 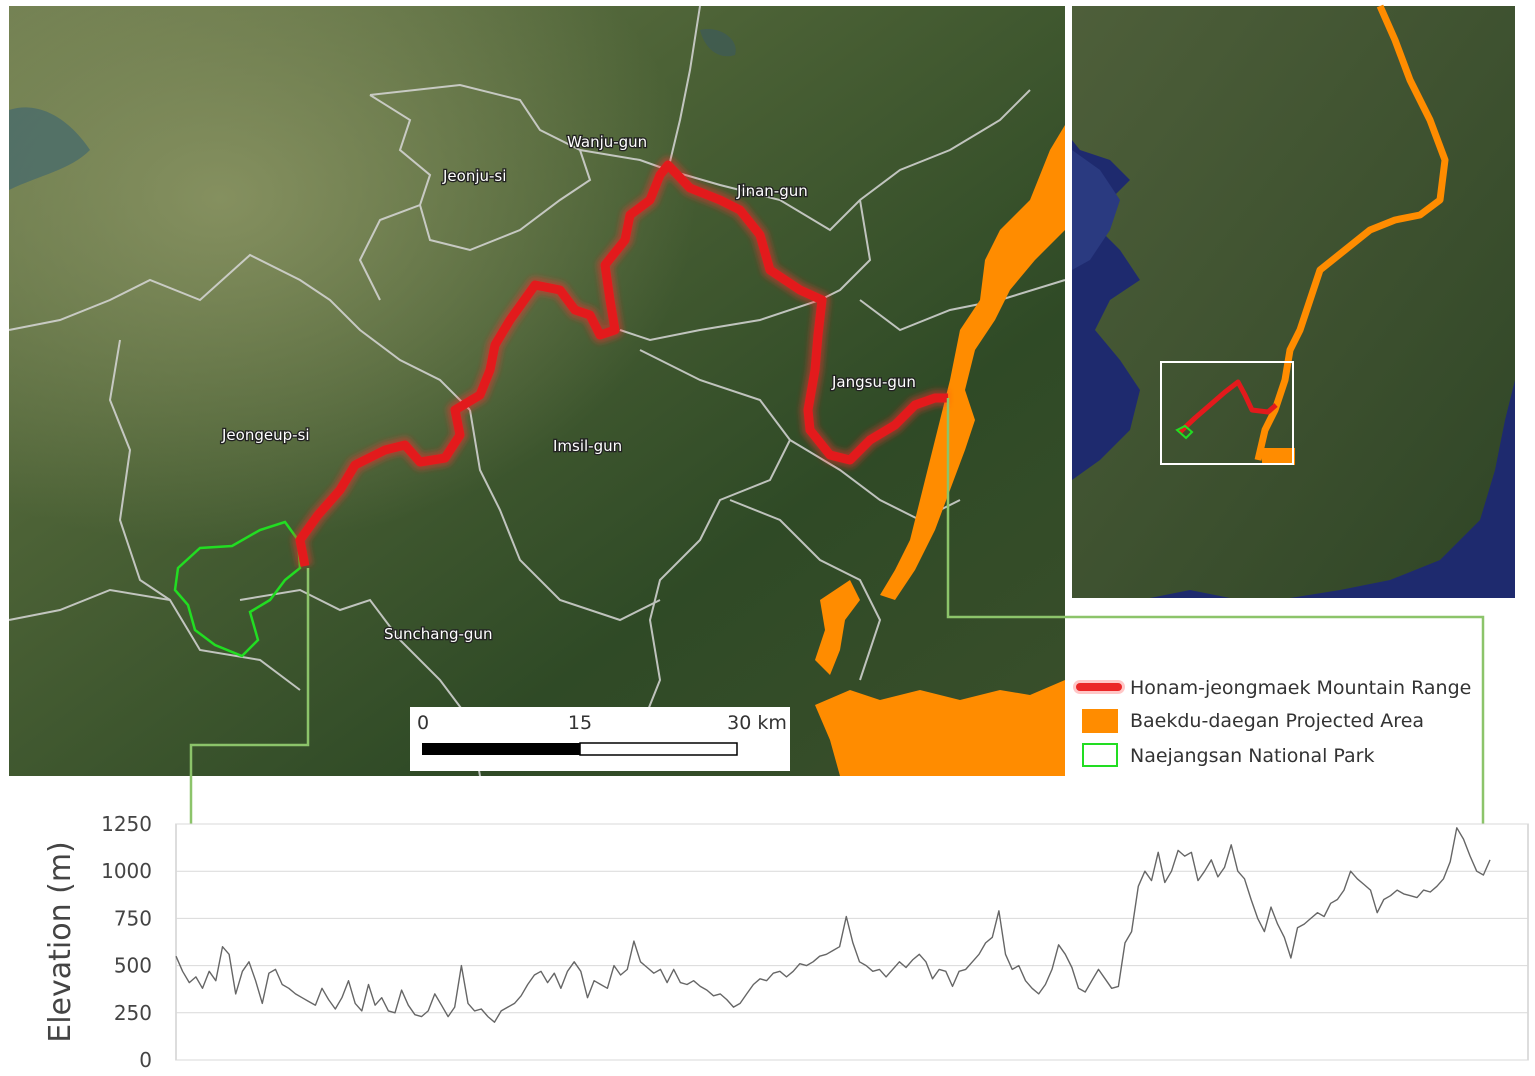 I want to click on place-label-jeongeup: Jeongeup-si, so click(x=265, y=435).